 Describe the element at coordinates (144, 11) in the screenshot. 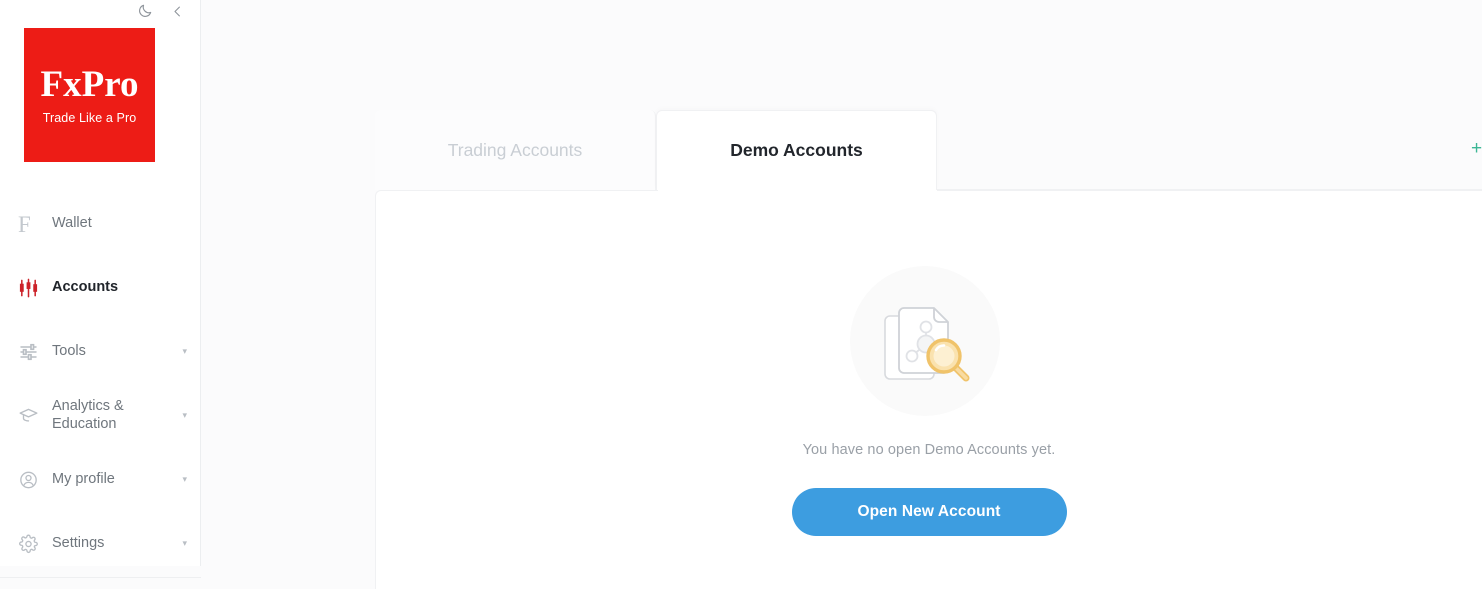

I see `moon-icon` at that location.